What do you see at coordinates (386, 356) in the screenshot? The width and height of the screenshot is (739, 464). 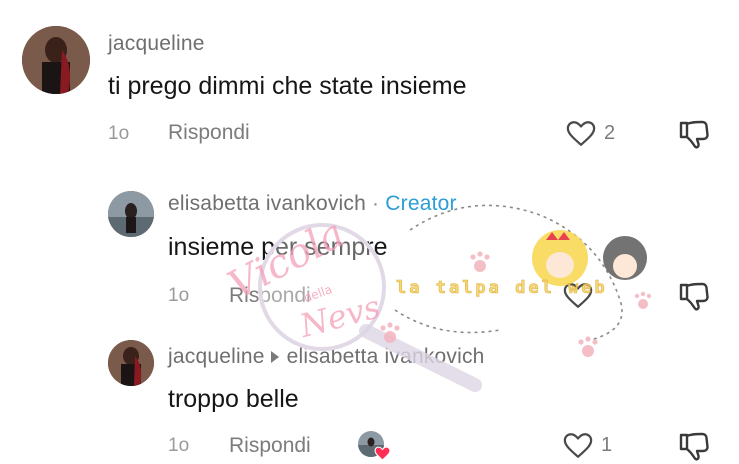 I see `reply-to-username: elisabetta ivankovich` at bounding box center [386, 356].